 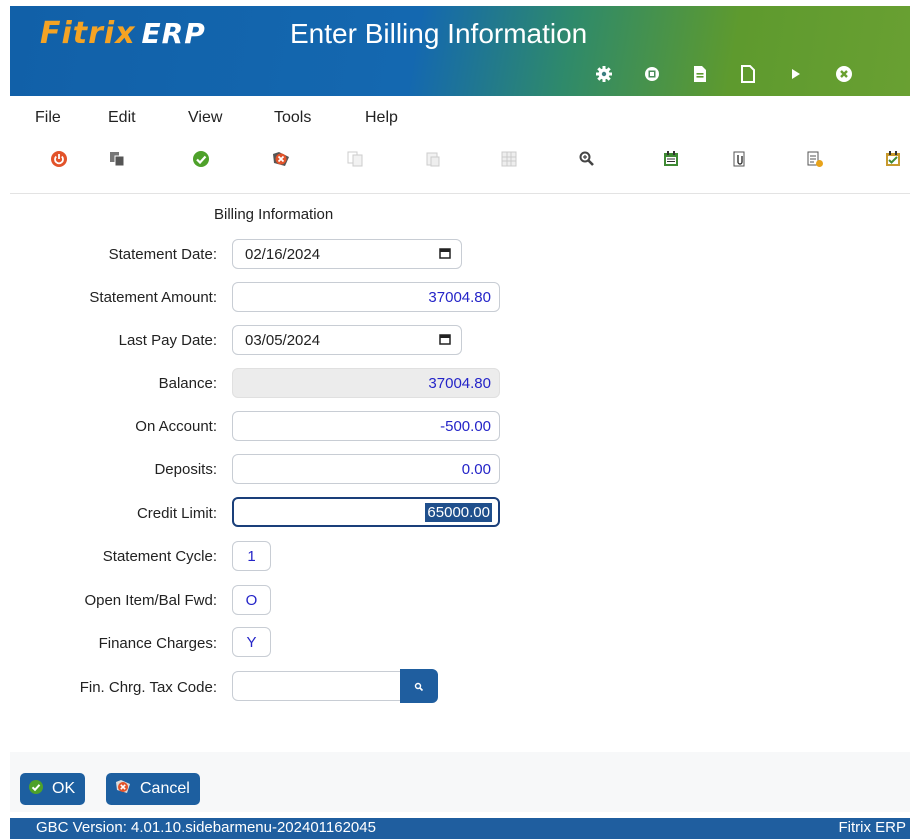 I want to click on finance-charges-field: Y, so click(x=251, y=642).